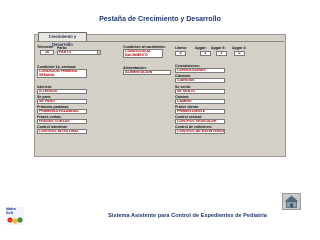 This screenshot has width=320, height=240. I want to click on apgar-5-label: Apgar 5:, so click(218, 48).